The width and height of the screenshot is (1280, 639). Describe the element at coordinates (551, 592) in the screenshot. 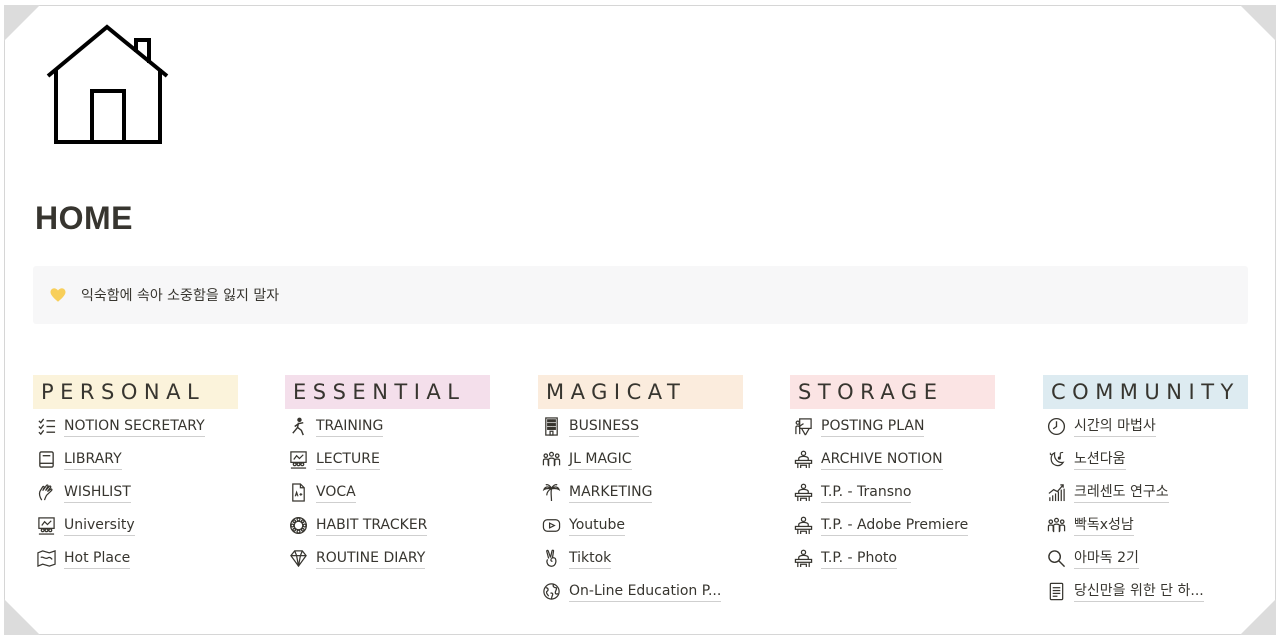

I see `globe-icon` at that location.